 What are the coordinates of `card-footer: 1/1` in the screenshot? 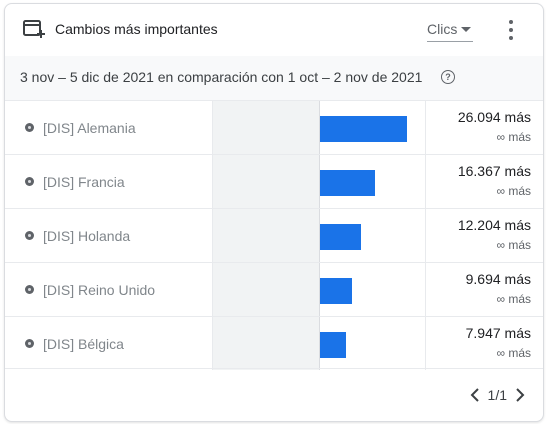 It's located at (274, 394).